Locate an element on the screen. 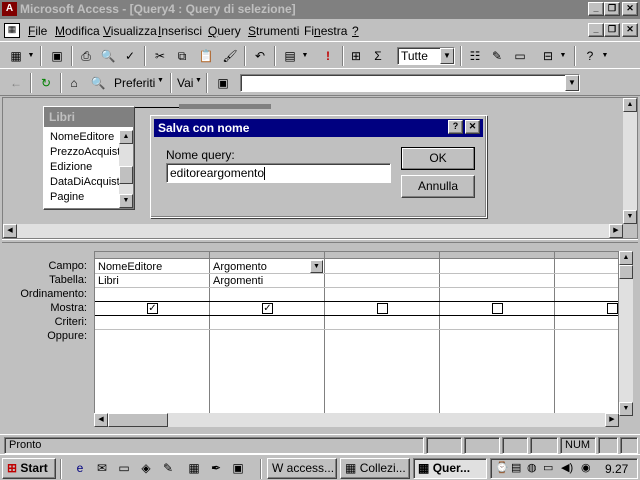 Image resolution: width=640 pixels, height=480 pixels. column-selector-bar is located at coordinates (356, 255).